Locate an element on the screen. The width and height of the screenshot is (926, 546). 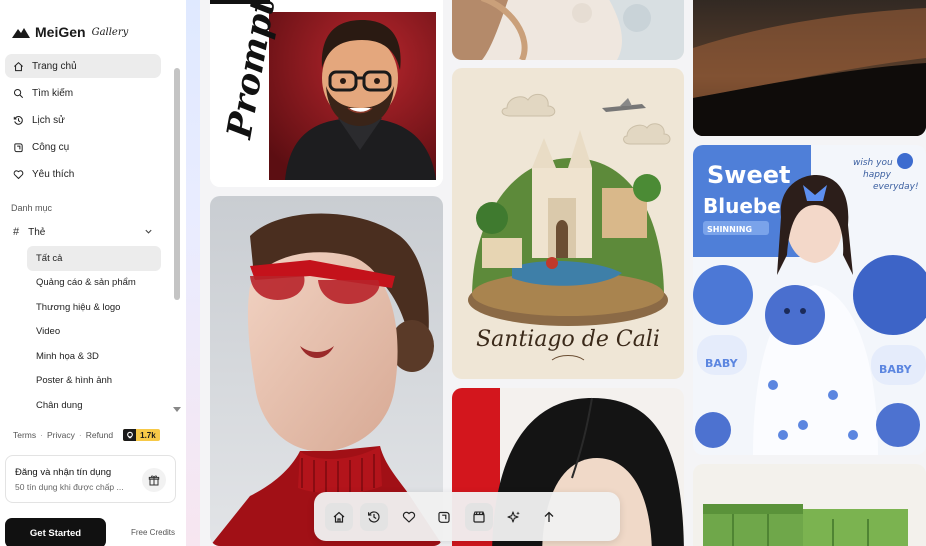
blueberry-title-1: Sweet is located at coordinates (748, 175).